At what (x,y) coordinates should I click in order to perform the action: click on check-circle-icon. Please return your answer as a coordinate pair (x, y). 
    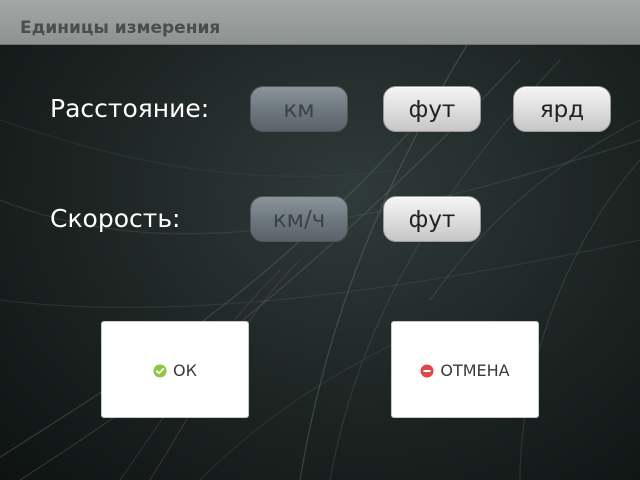
    Looking at the image, I should click on (160, 370).